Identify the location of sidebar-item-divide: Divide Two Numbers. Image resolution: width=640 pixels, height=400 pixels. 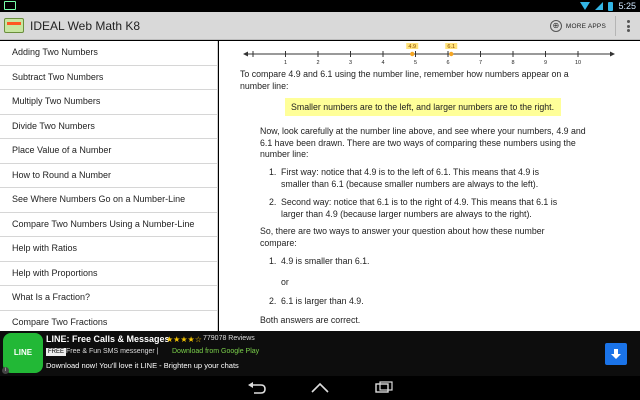
(108, 127).